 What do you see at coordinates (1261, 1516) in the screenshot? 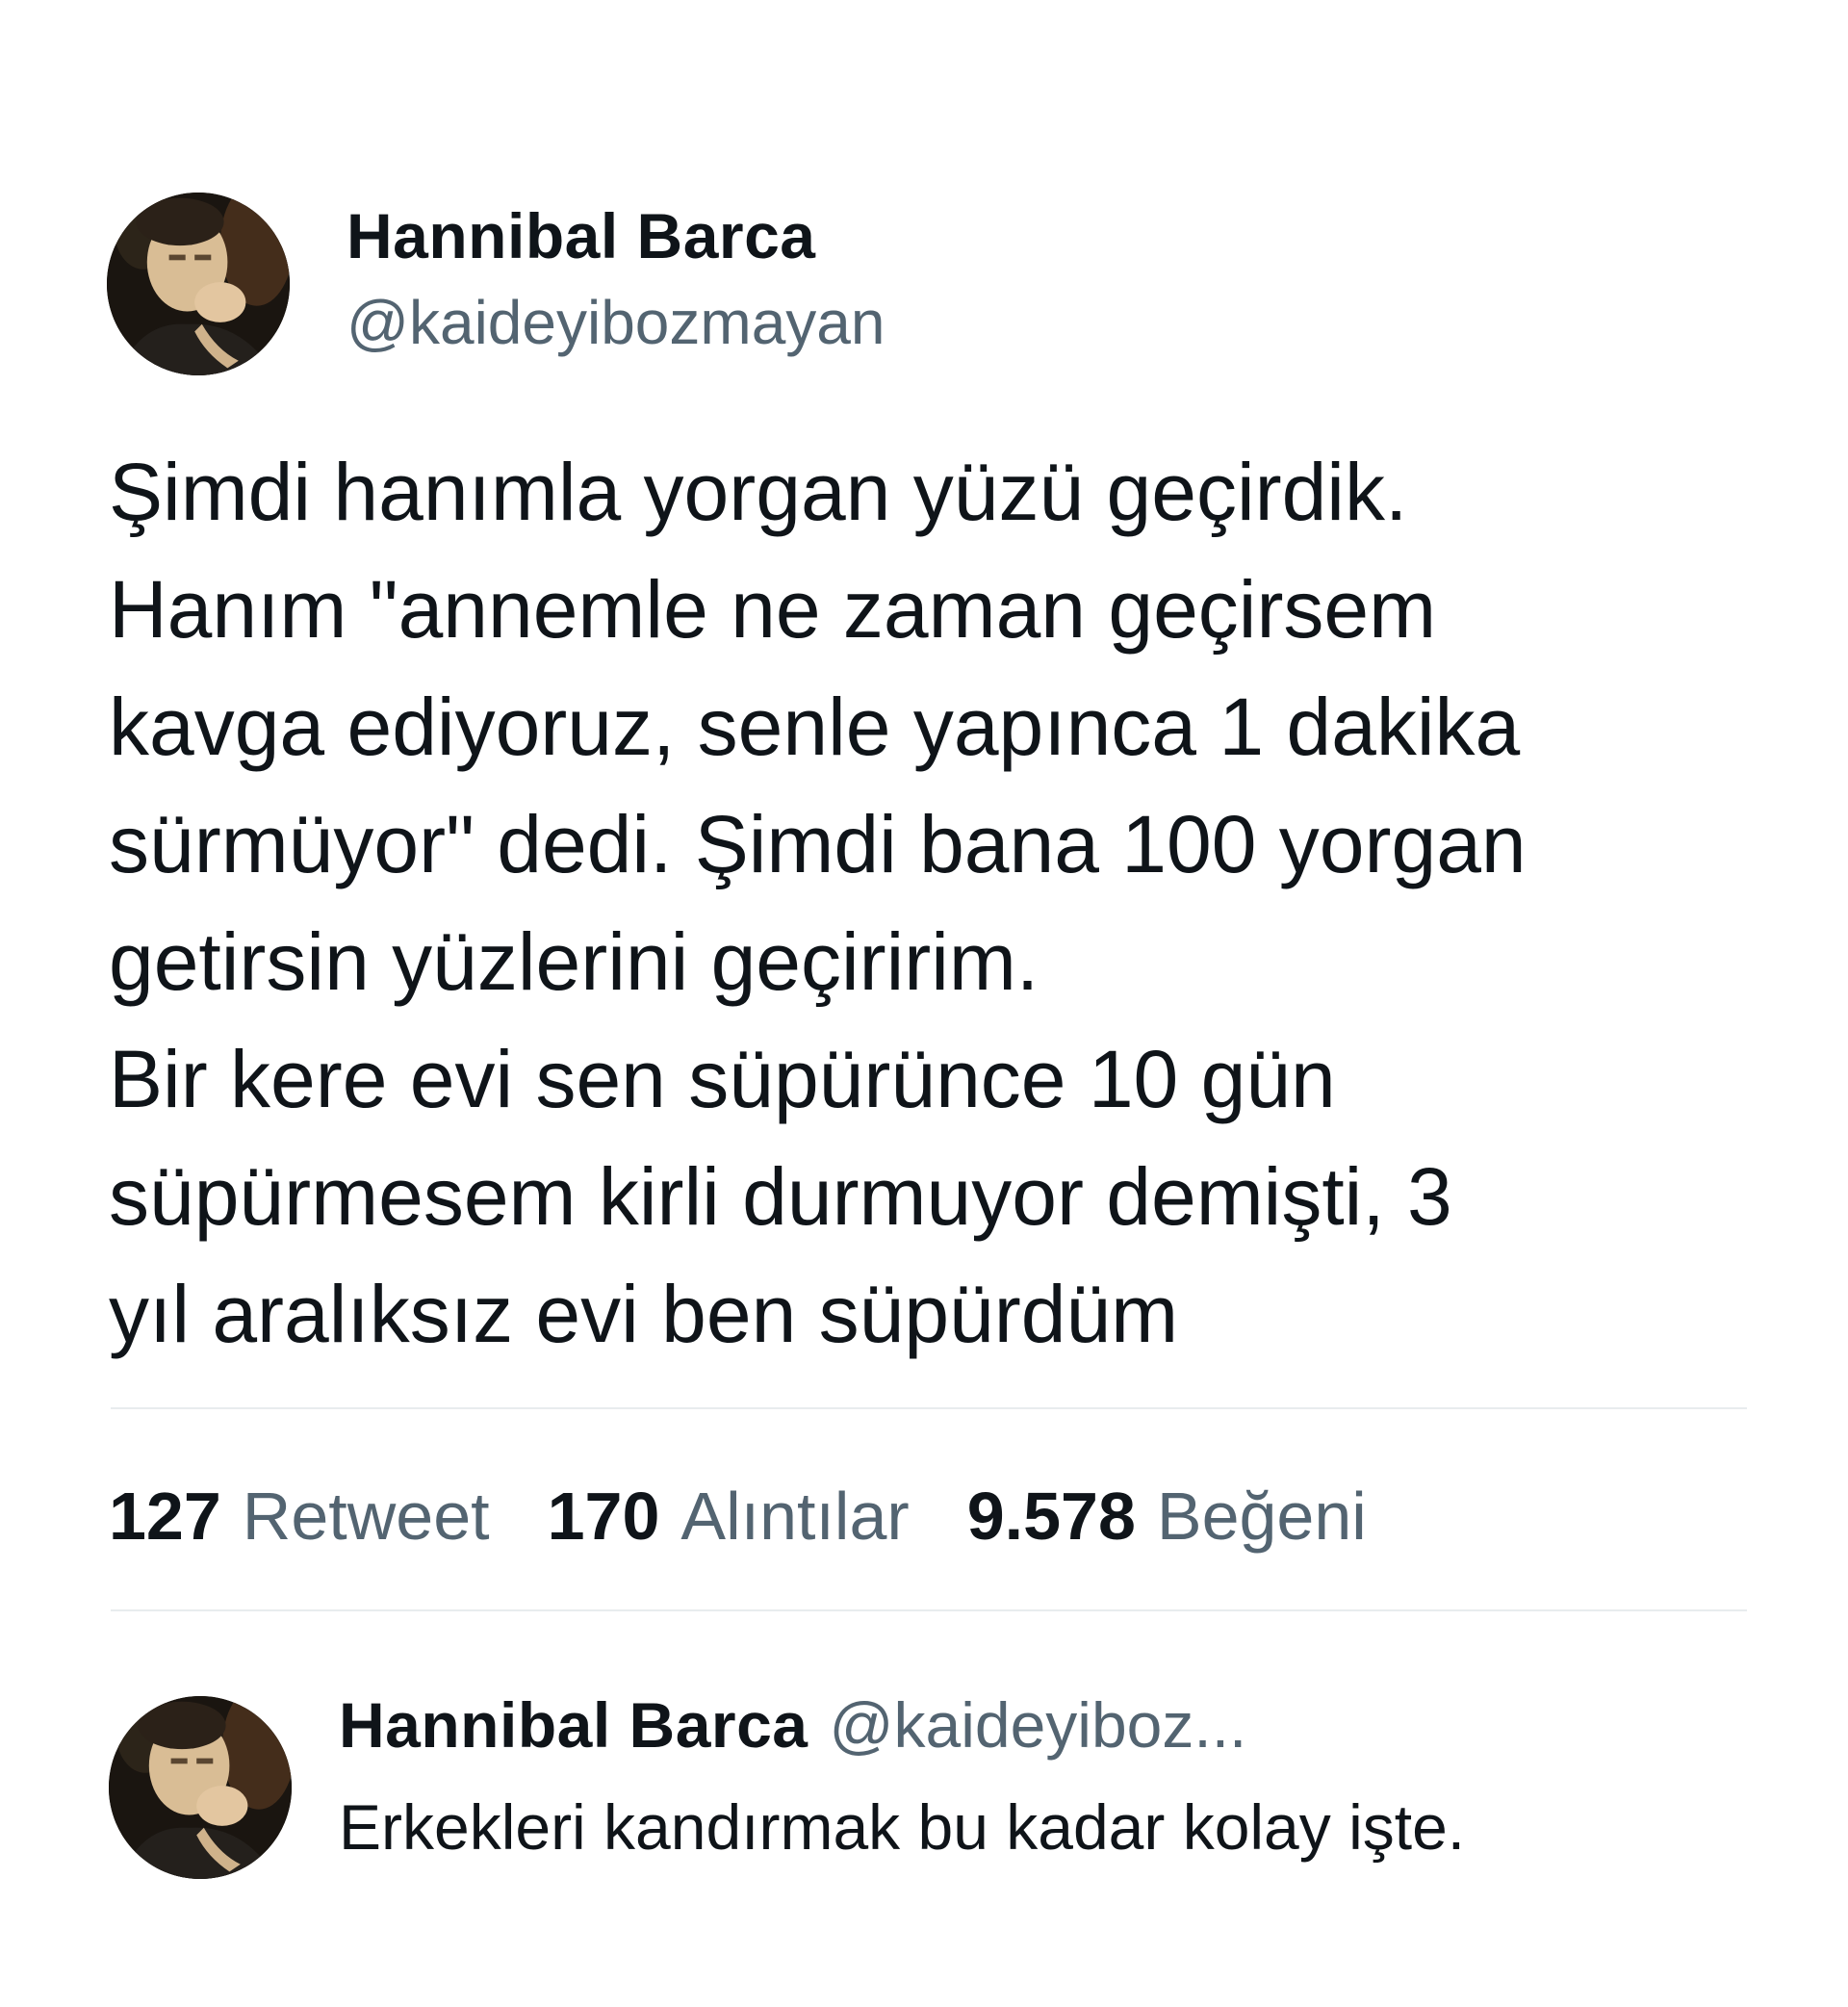
I see `like-label: Beğeni` at bounding box center [1261, 1516].